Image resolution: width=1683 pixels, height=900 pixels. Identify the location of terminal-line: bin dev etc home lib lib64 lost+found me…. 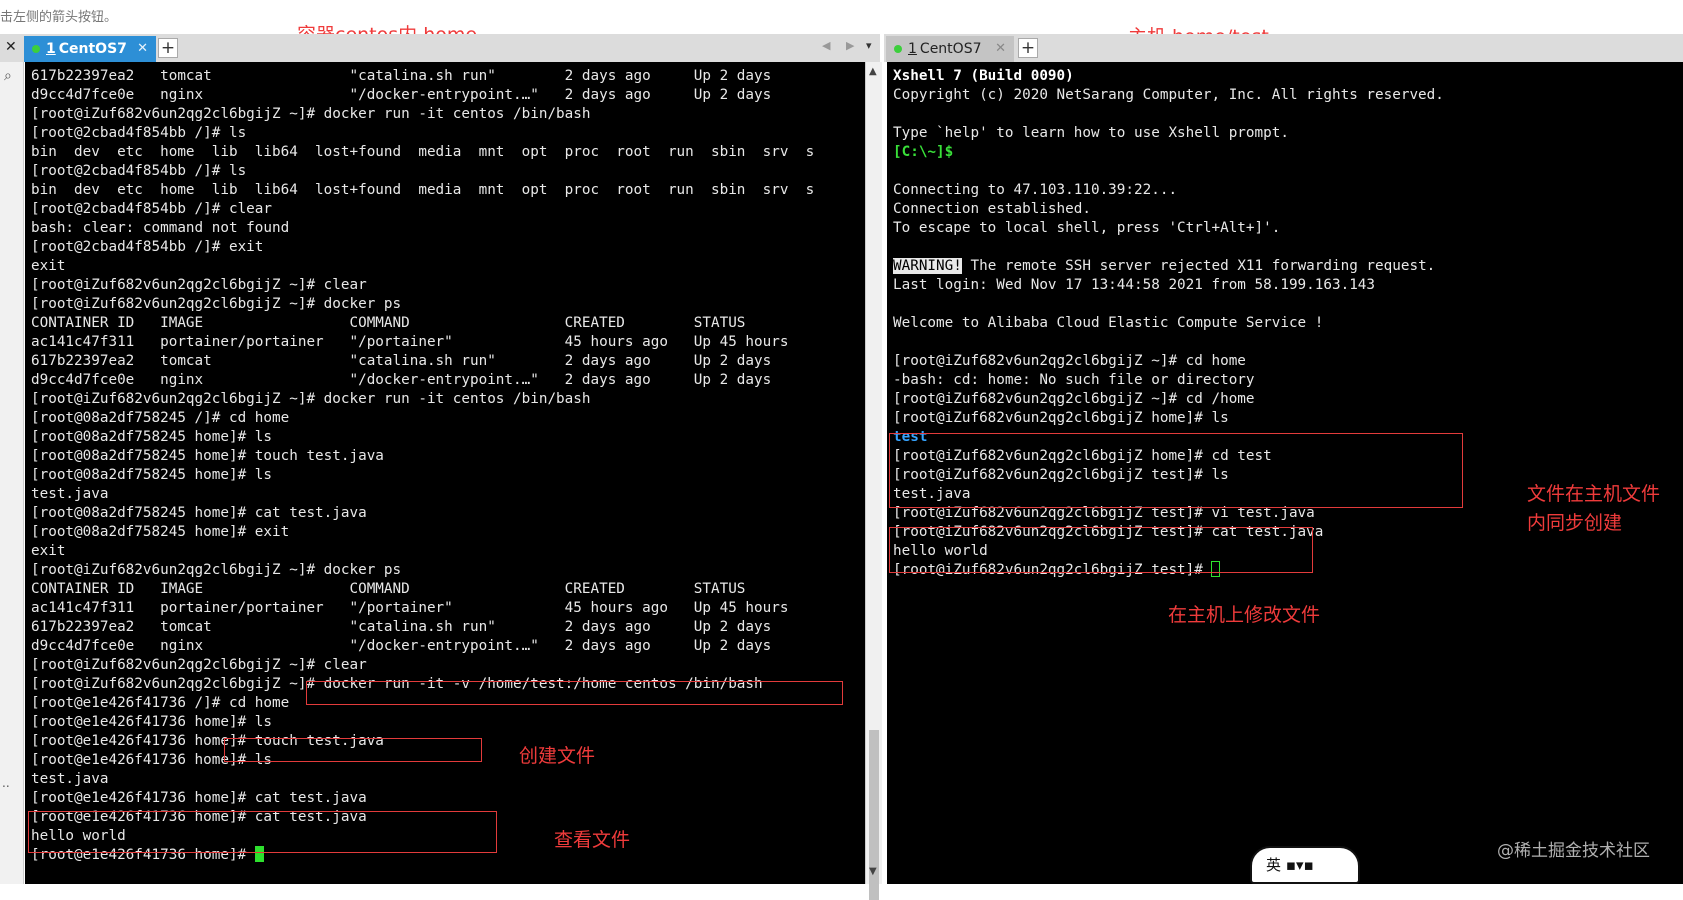
(422, 152).